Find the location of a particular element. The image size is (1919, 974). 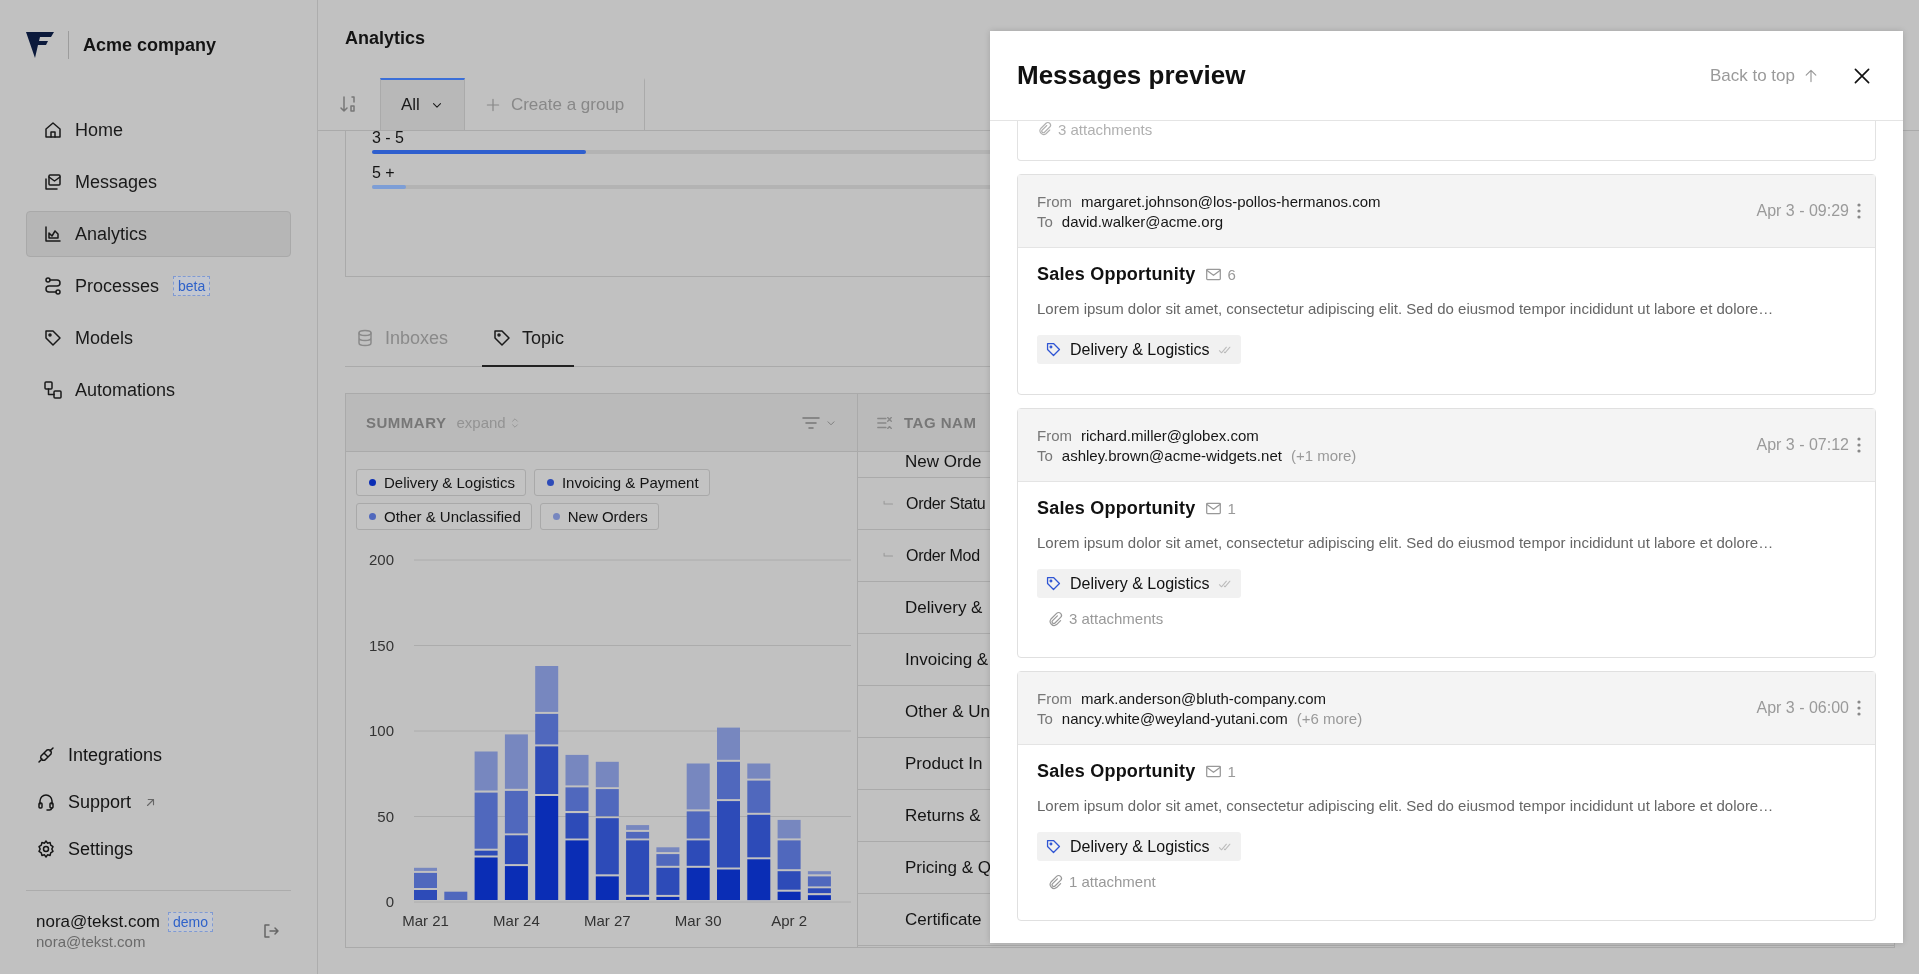

squares-icon is located at coordinates (53, 390).